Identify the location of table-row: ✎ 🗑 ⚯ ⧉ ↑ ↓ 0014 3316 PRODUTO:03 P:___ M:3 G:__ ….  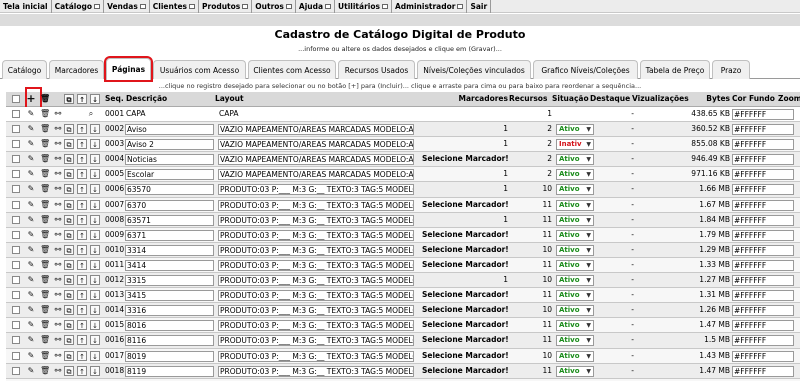
(403, 311).